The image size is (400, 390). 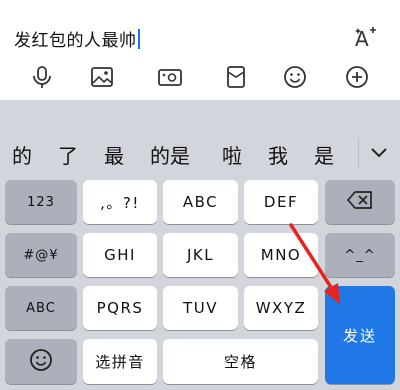 What do you see at coordinates (42, 77) in the screenshot?
I see `microphone-icon` at bounding box center [42, 77].